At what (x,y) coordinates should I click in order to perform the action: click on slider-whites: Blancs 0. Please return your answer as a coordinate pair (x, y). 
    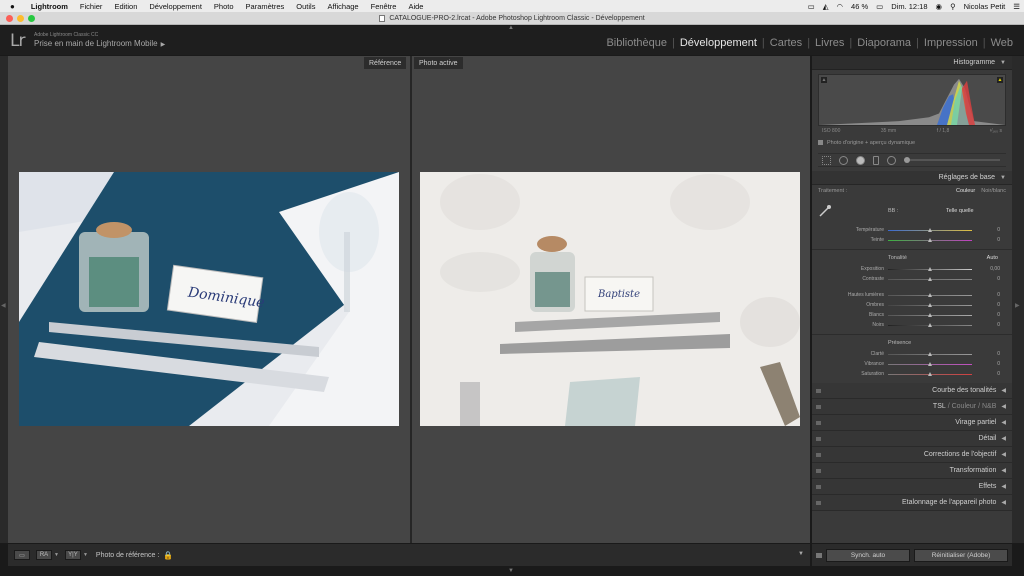
    Looking at the image, I should click on (912, 315).